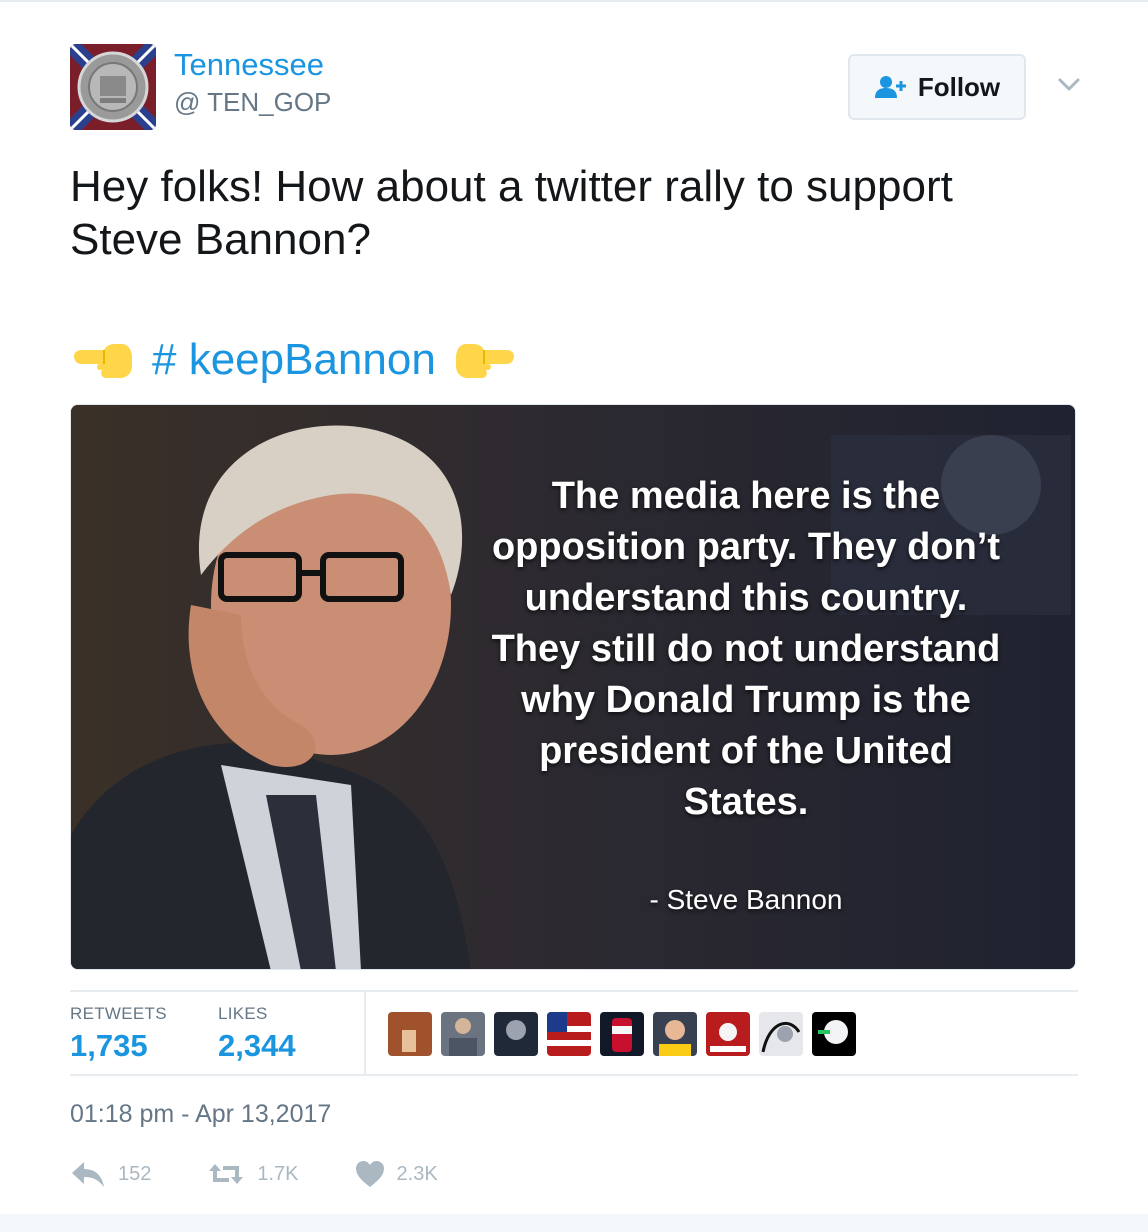  I want to click on stats-top-divider, so click(574, 991).